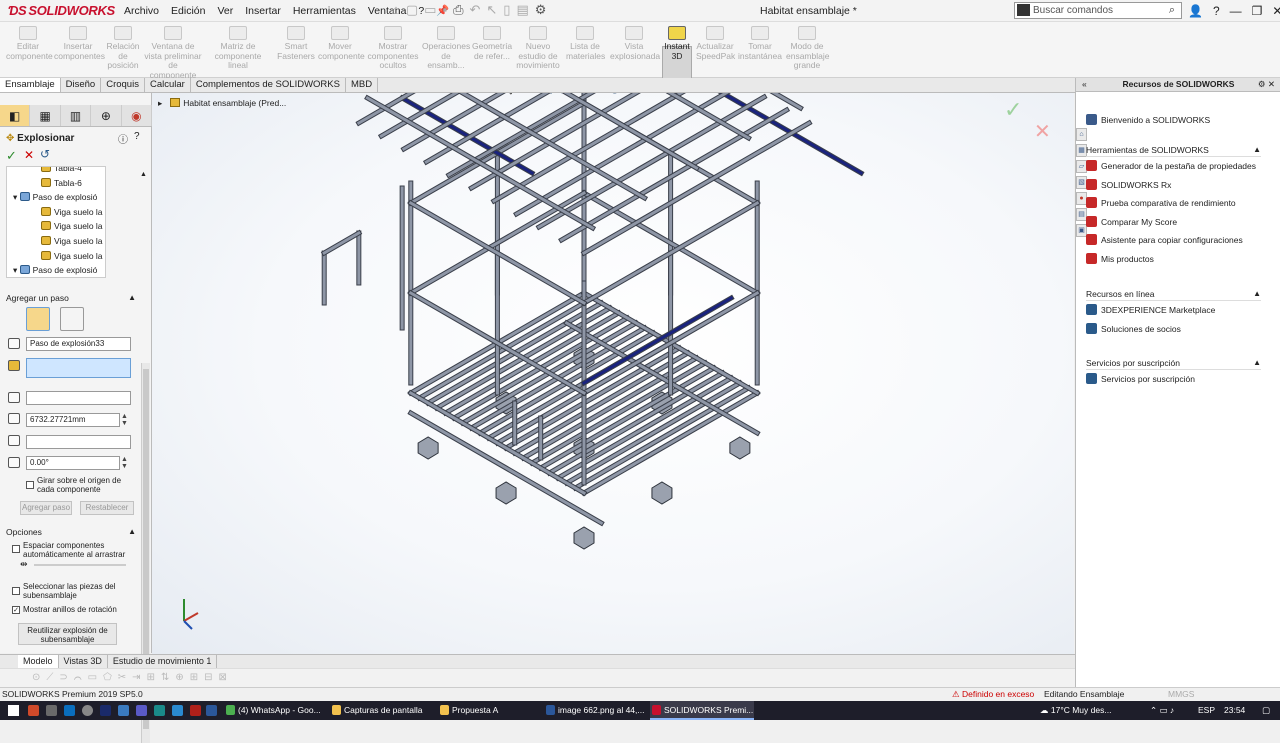 The height and width of the screenshot is (743, 1280). What do you see at coordinates (70, 532) in the screenshot?
I see `options-header: Opciones ▲` at bounding box center [70, 532].